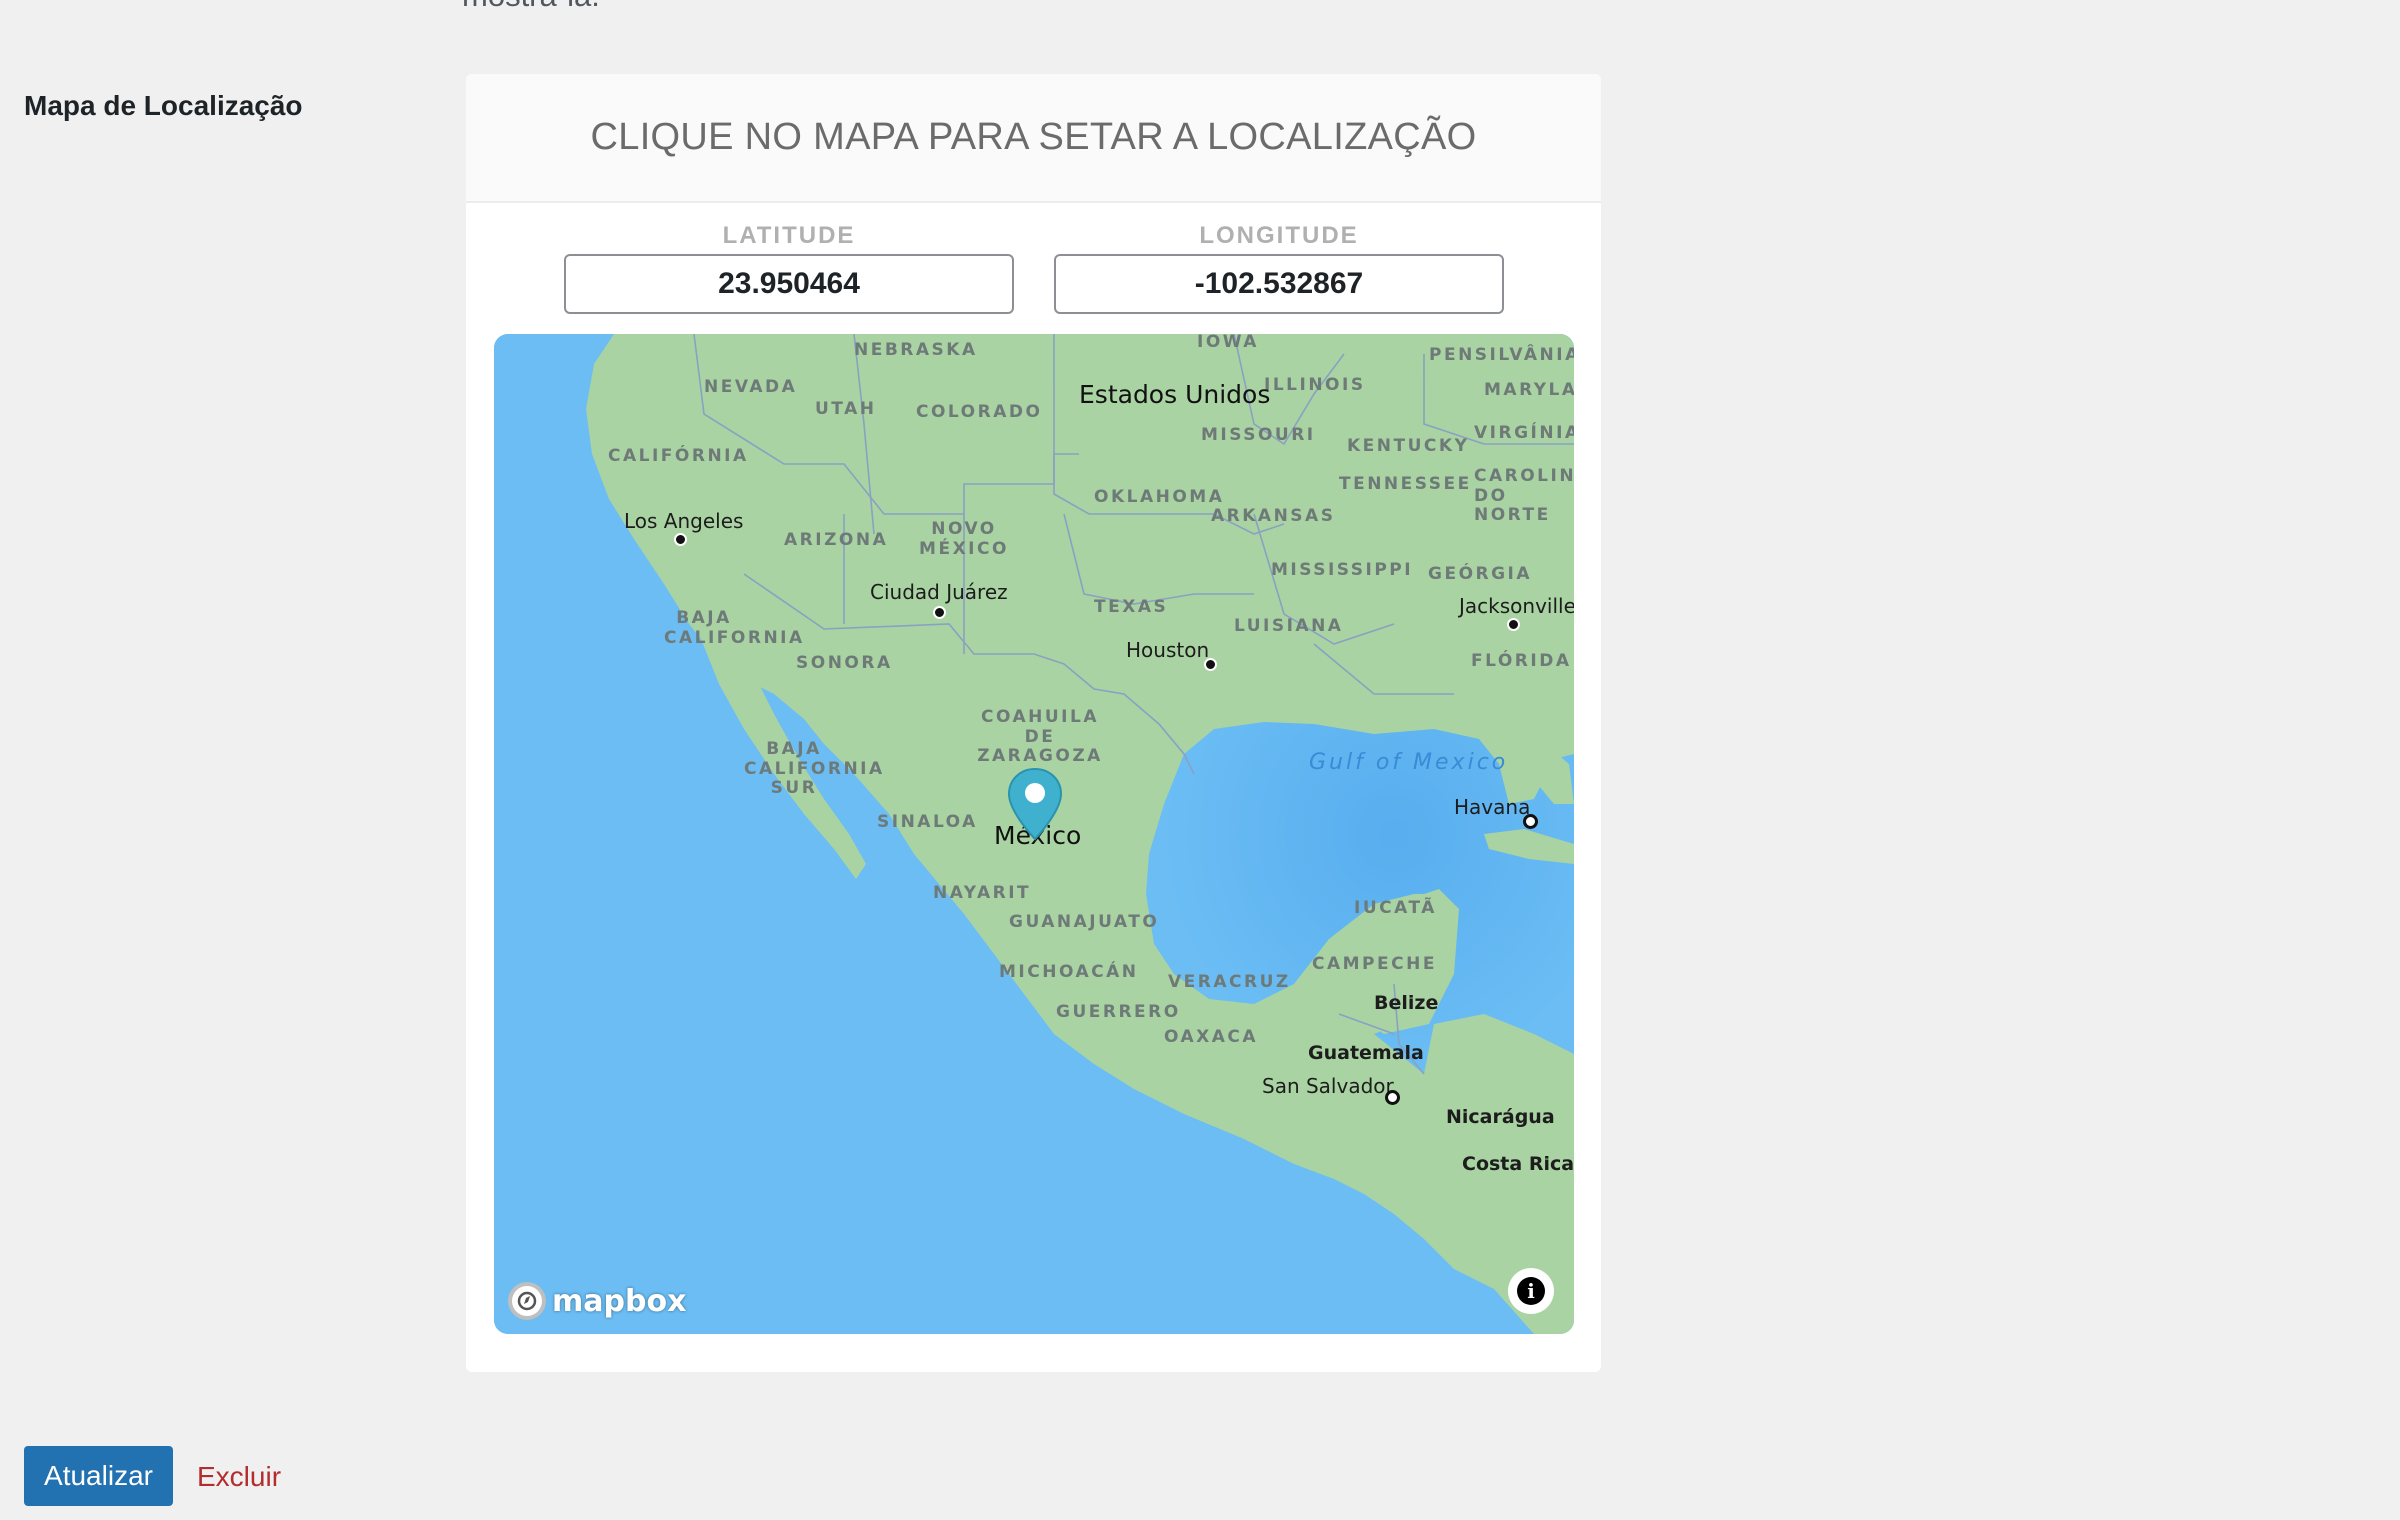  What do you see at coordinates (789, 284) in the screenshot?
I see `latitude-input` at bounding box center [789, 284].